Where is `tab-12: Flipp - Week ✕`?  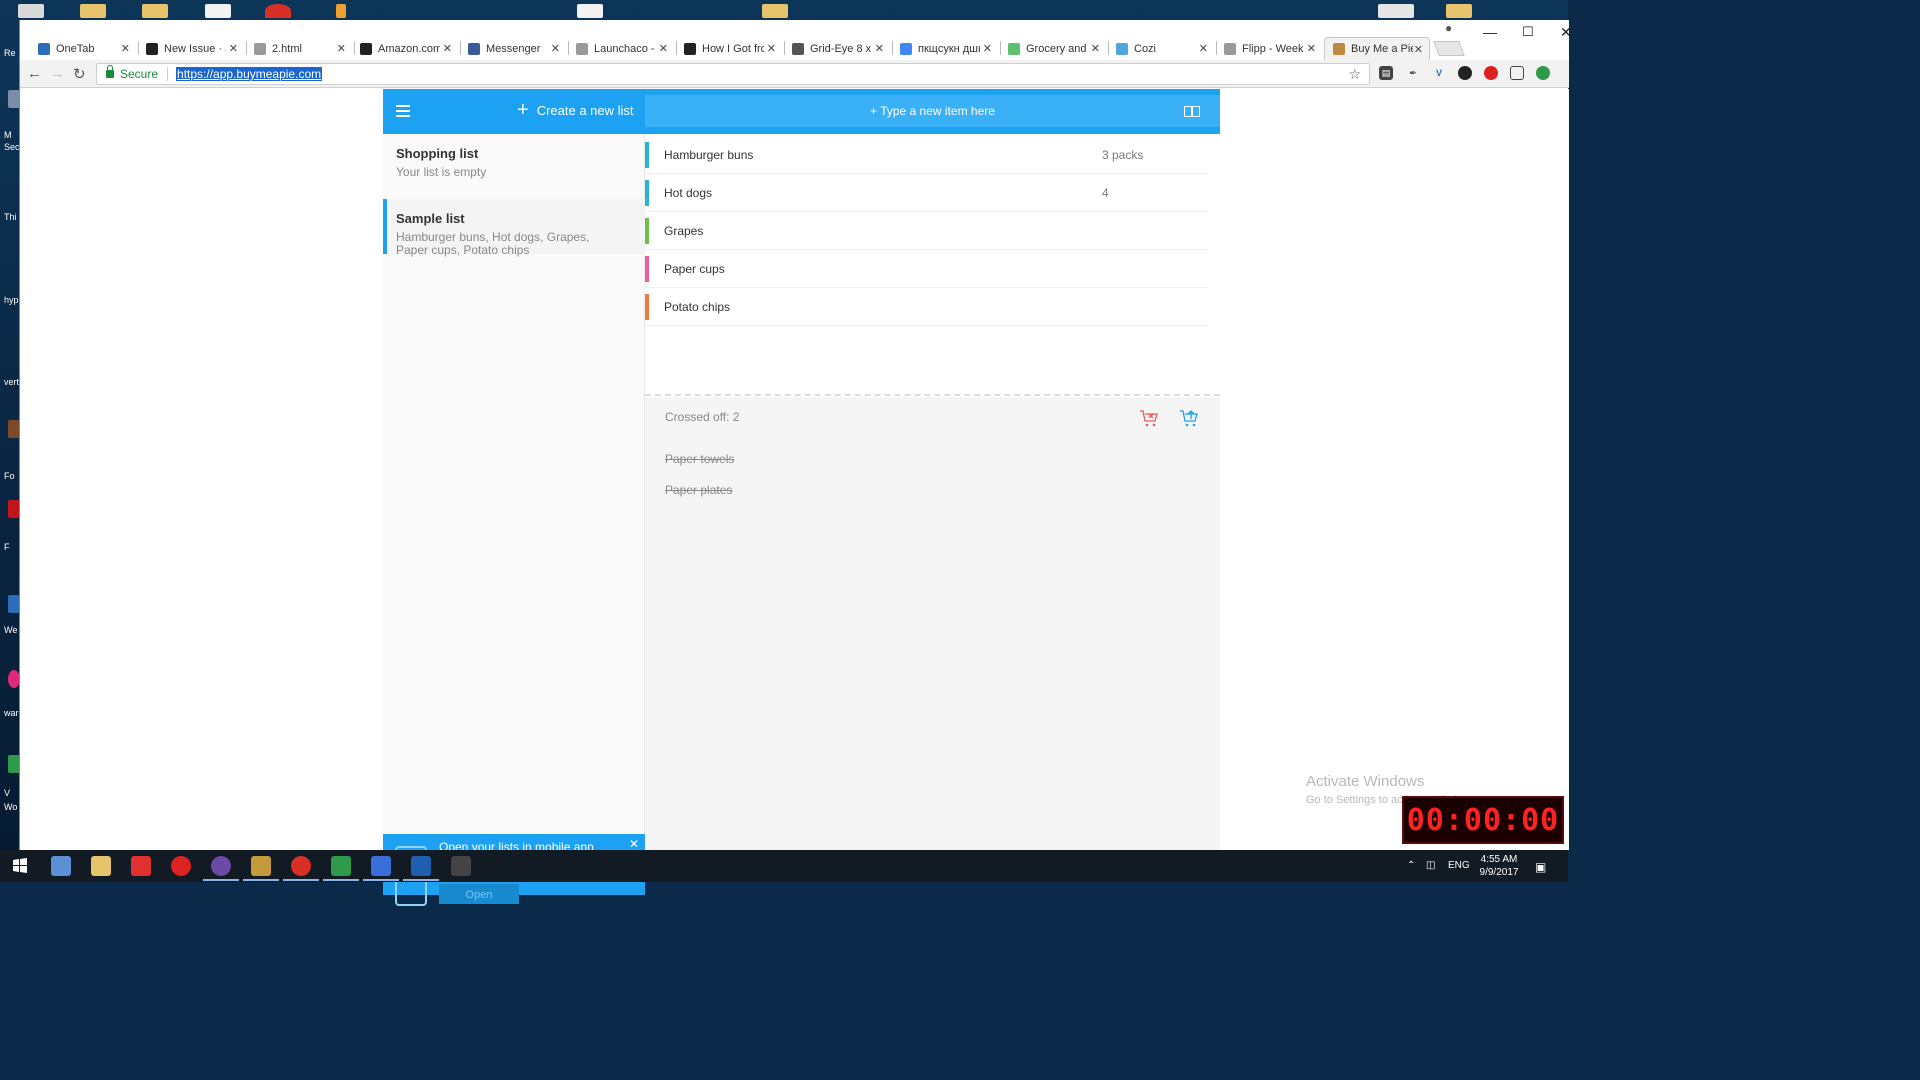 tab-12: Flipp - Week ✕ is located at coordinates (1269, 48).